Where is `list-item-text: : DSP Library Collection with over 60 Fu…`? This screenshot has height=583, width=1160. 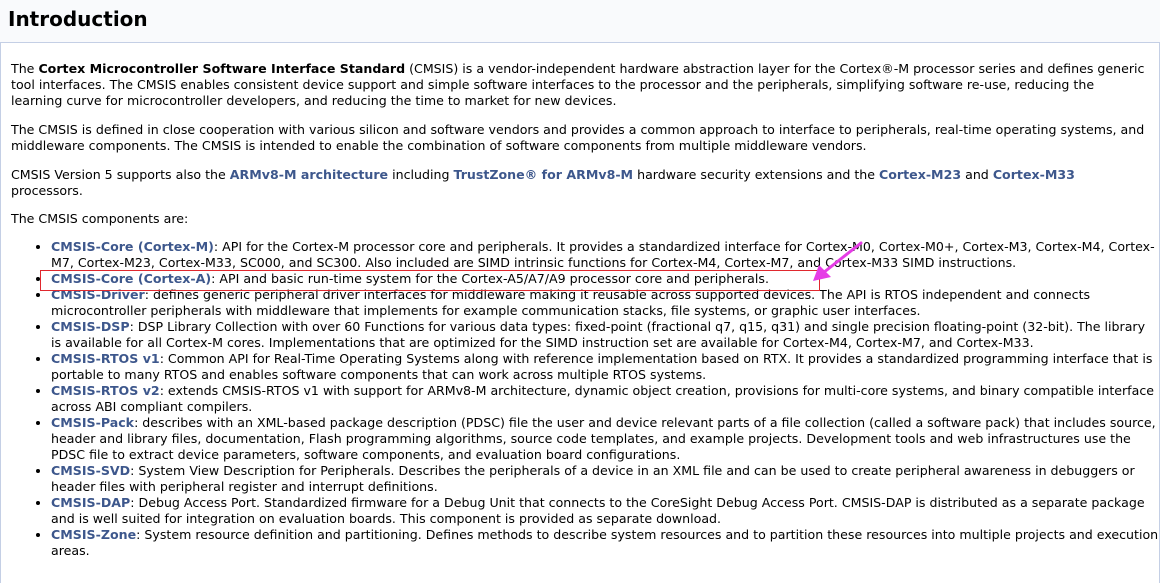 list-item-text: : DSP Library Collection with over 60 Fu… is located at coordinates (598, 334).